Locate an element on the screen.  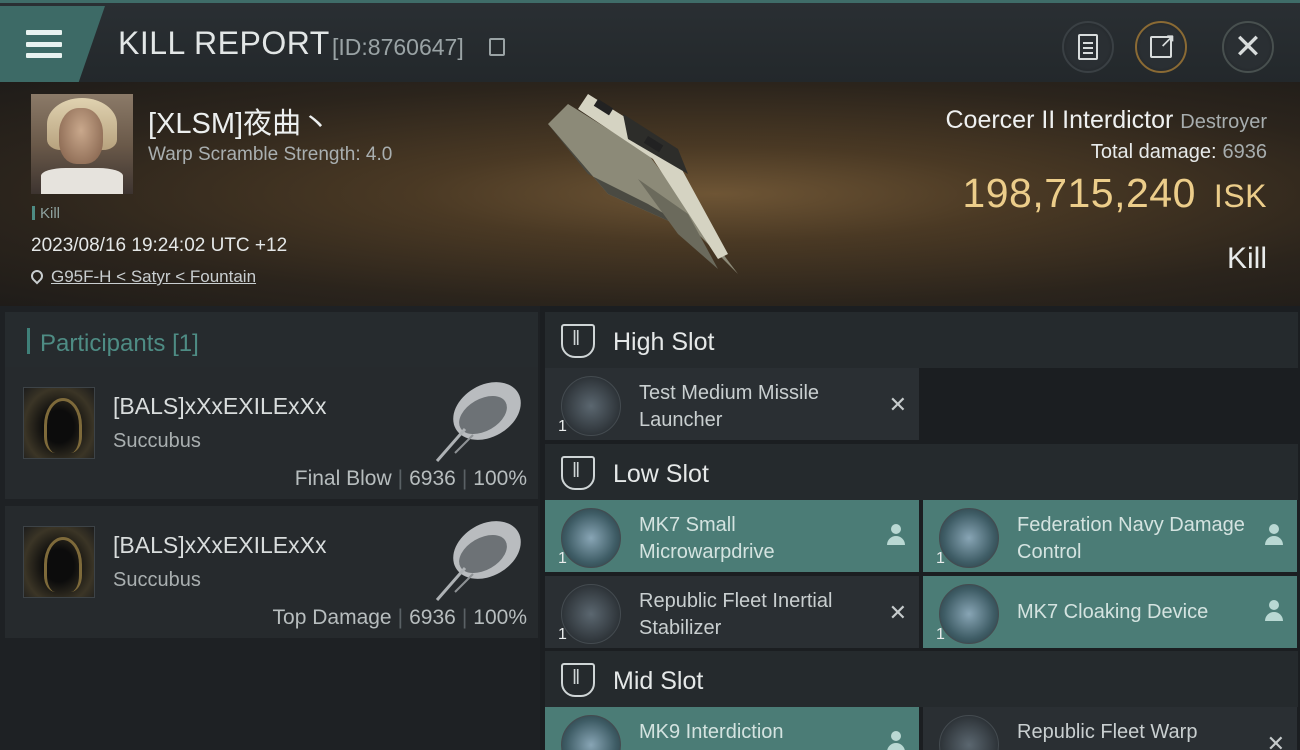
module-item: 1 MK7 Cloaking Device is located at coordinates (1110, 612).